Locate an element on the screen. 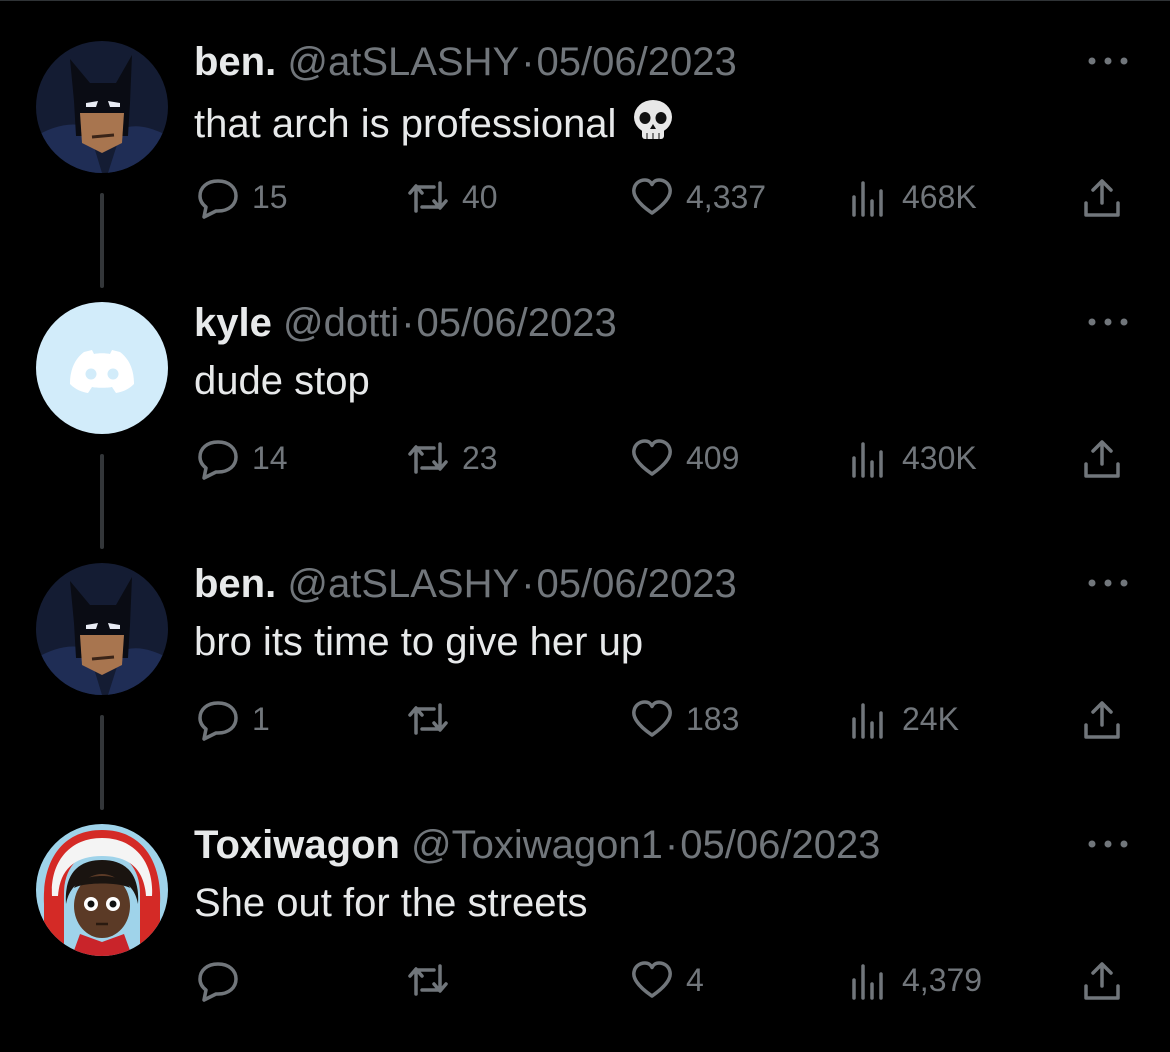 The image size is (1170, 1052). like-count: 183 is located at coordinates (713, 718).